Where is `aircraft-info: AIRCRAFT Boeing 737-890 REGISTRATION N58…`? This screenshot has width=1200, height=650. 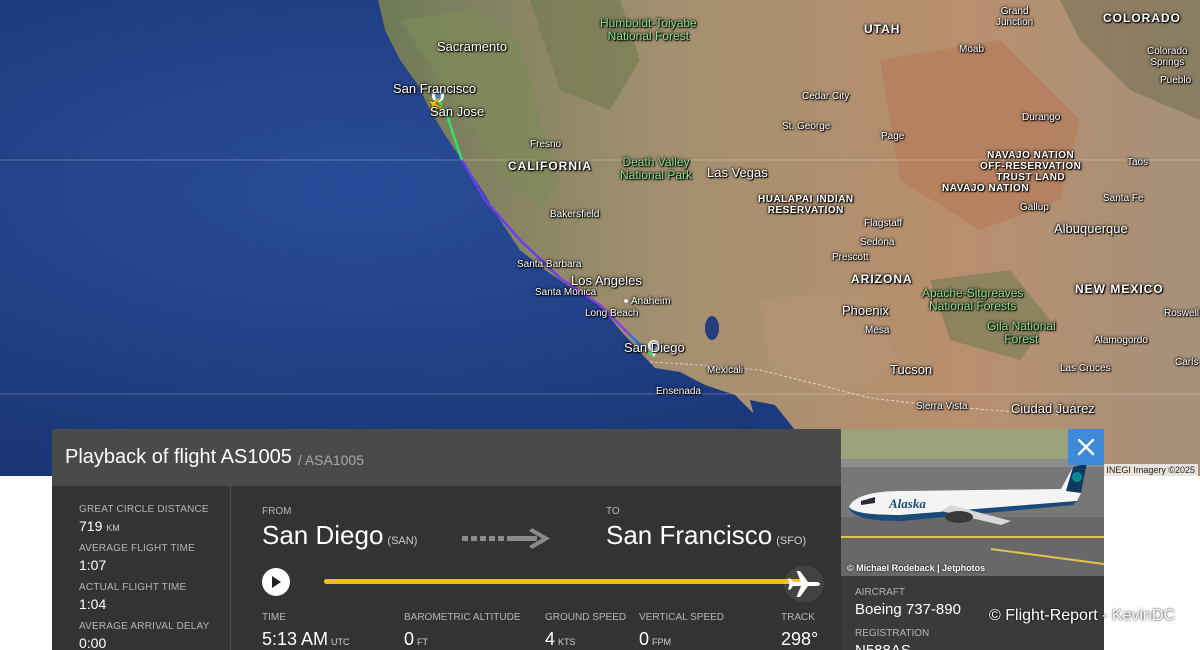 aircraft-info: AIRCRAFT Boeing 737-890 REGISTRATION N58… is located at coordinates (908, 618).